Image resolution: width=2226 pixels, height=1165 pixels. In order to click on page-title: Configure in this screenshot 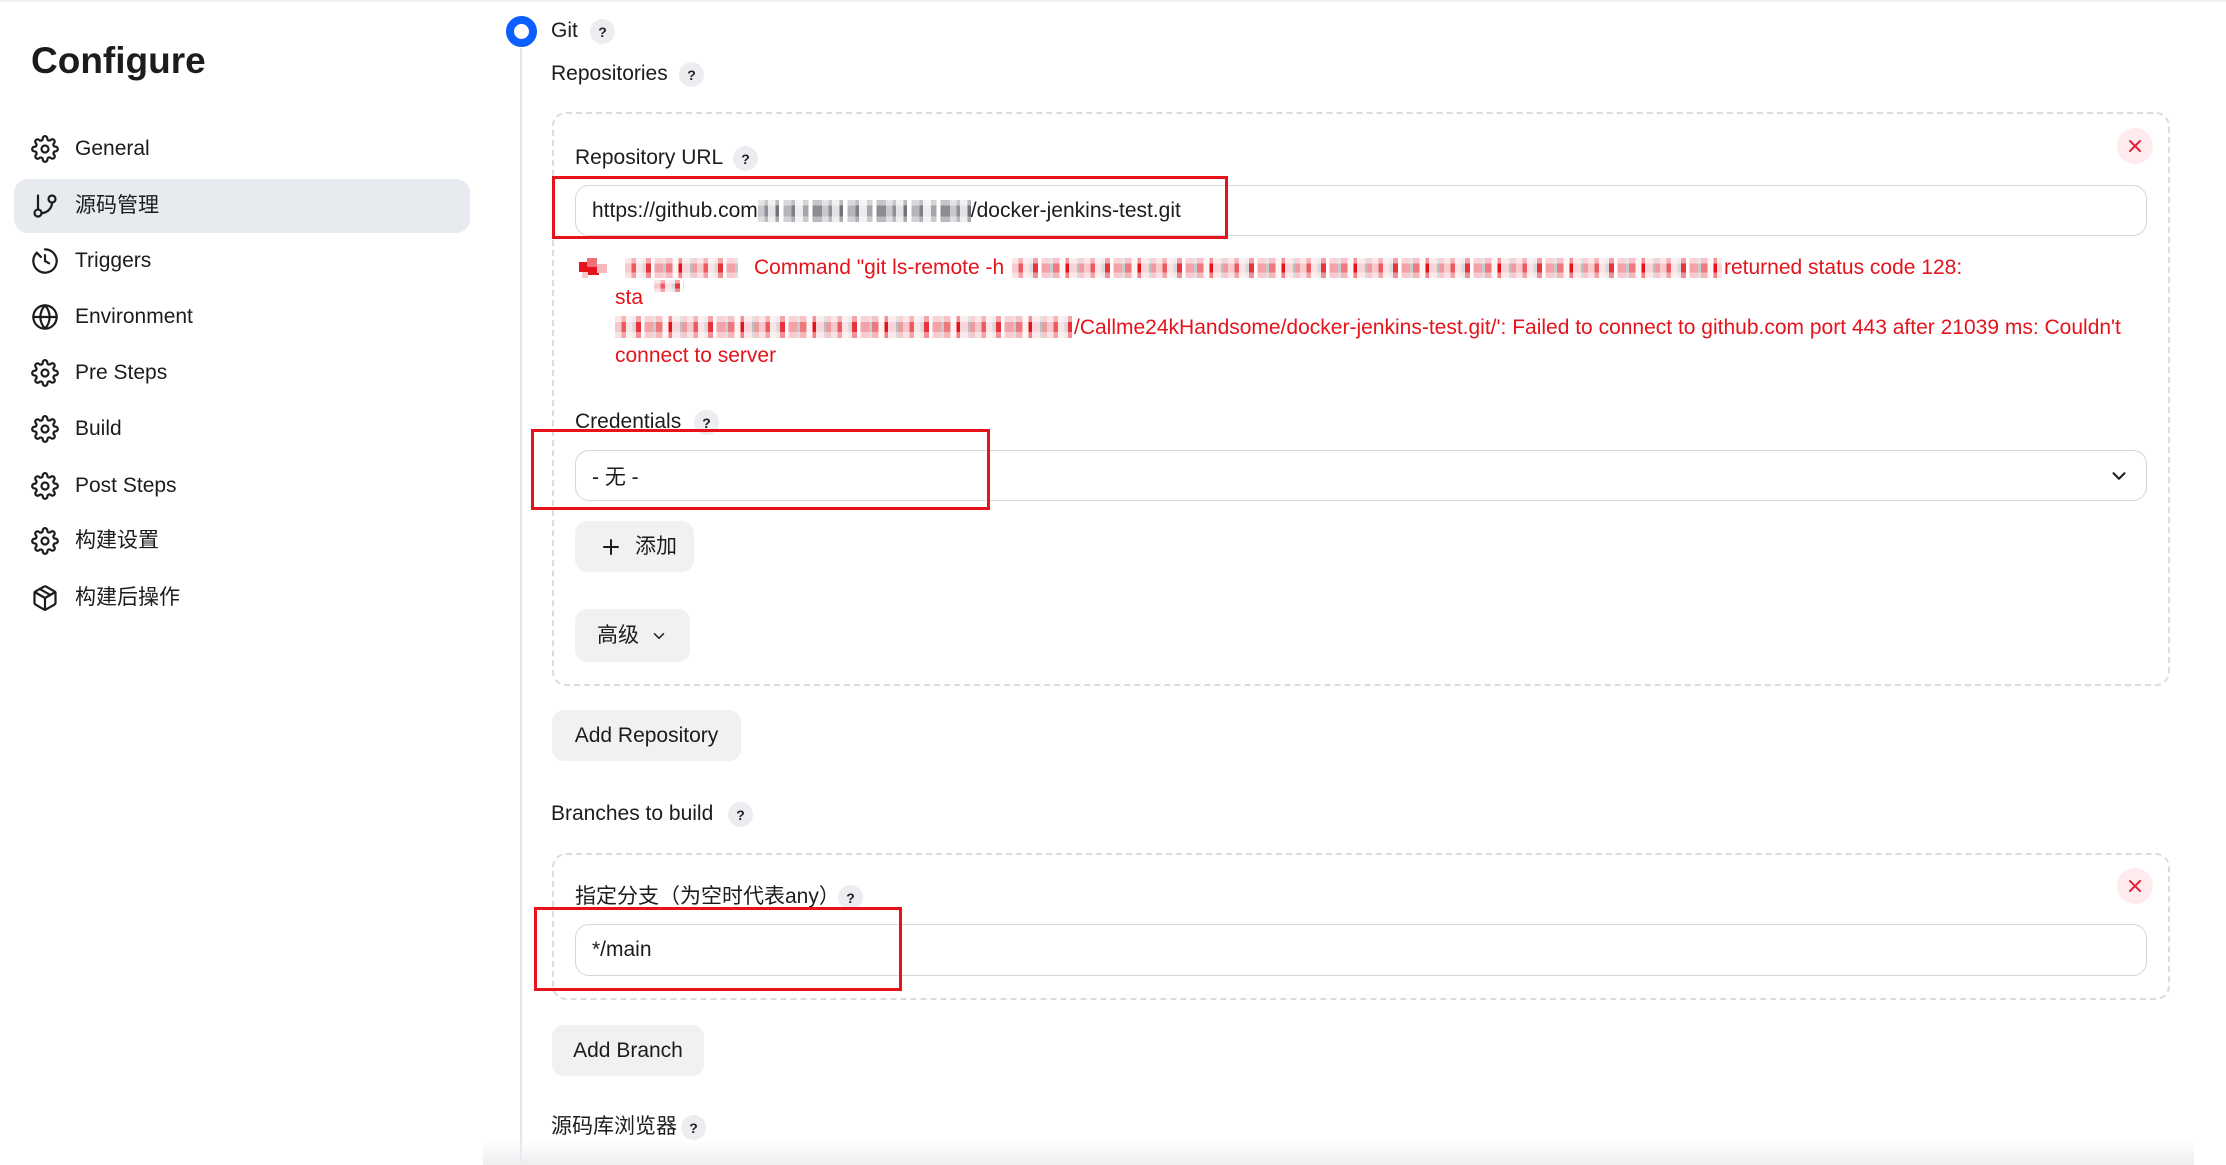, I will do `click(118, 60)`.